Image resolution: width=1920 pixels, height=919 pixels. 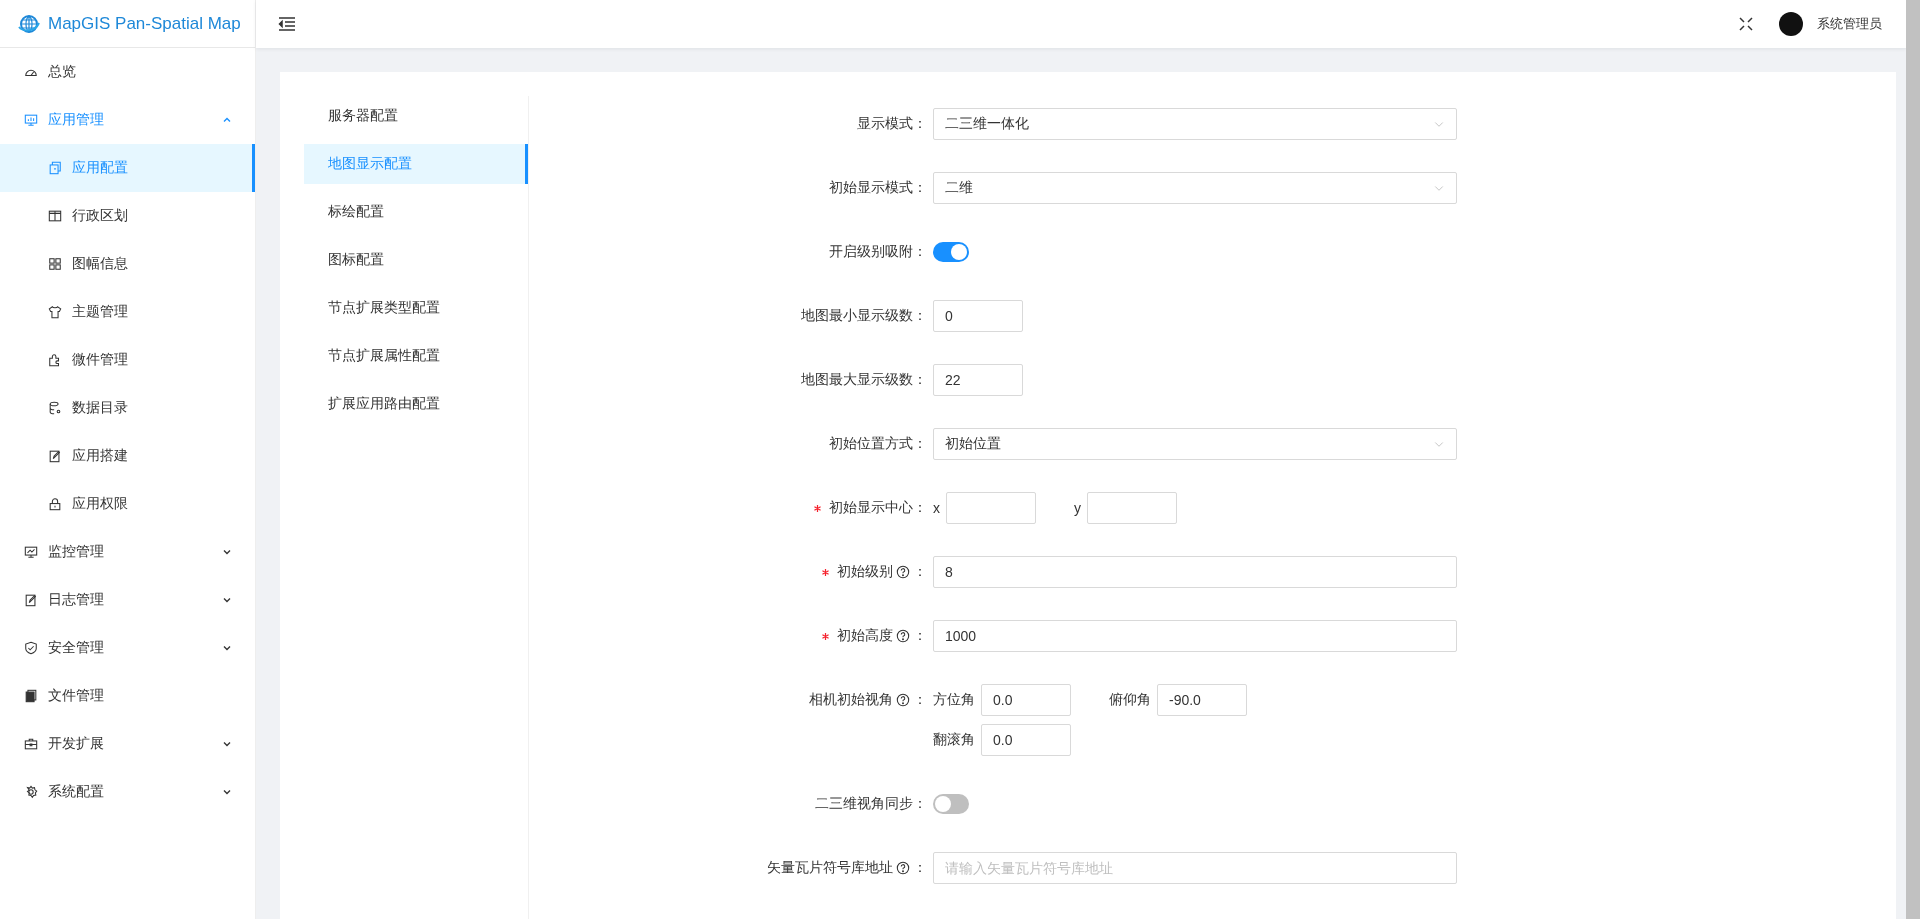 I want to click on input-field: 8, so click(x=1195, y=572).